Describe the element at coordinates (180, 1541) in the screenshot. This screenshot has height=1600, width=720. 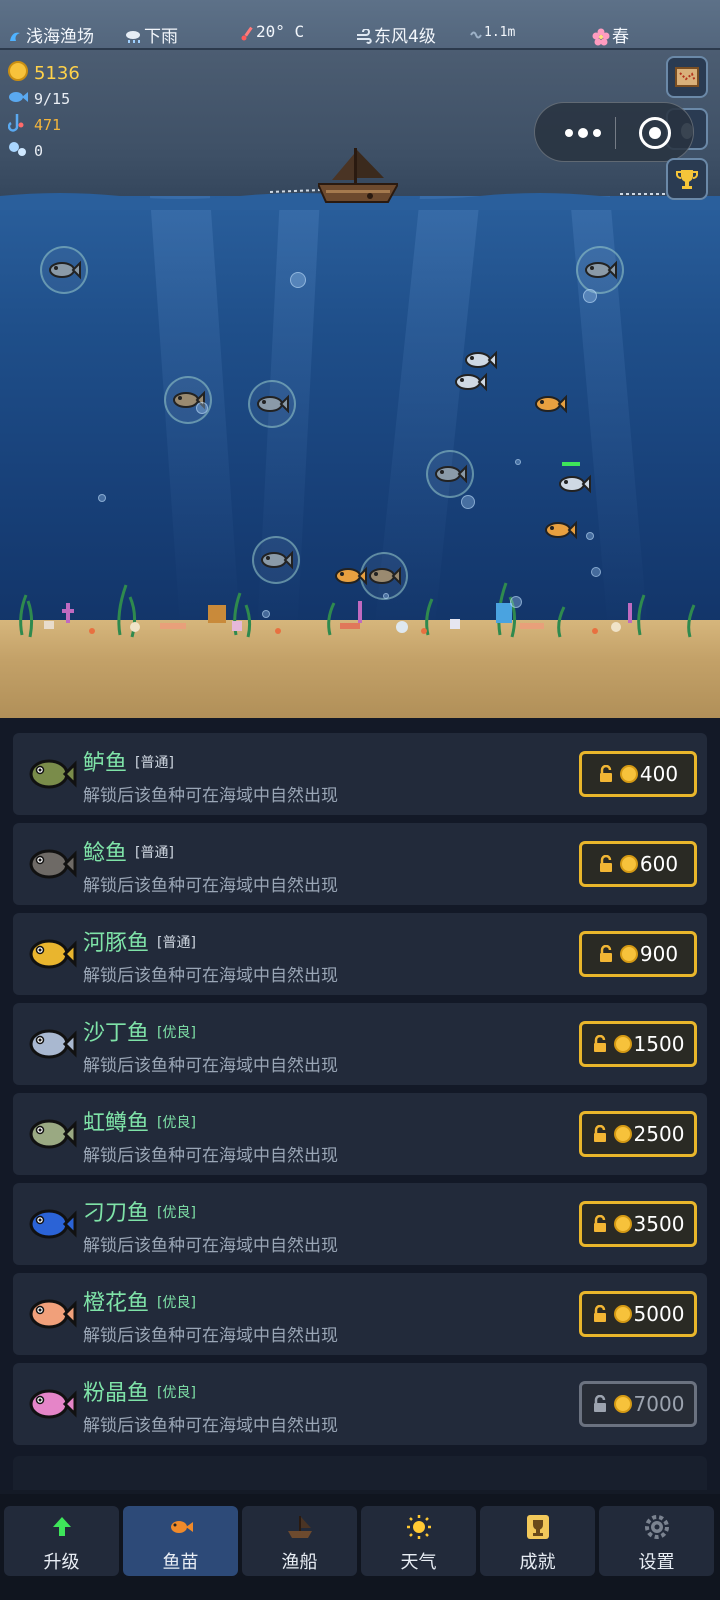
I see `tab-fish-fry: 鱼苗` at that location.